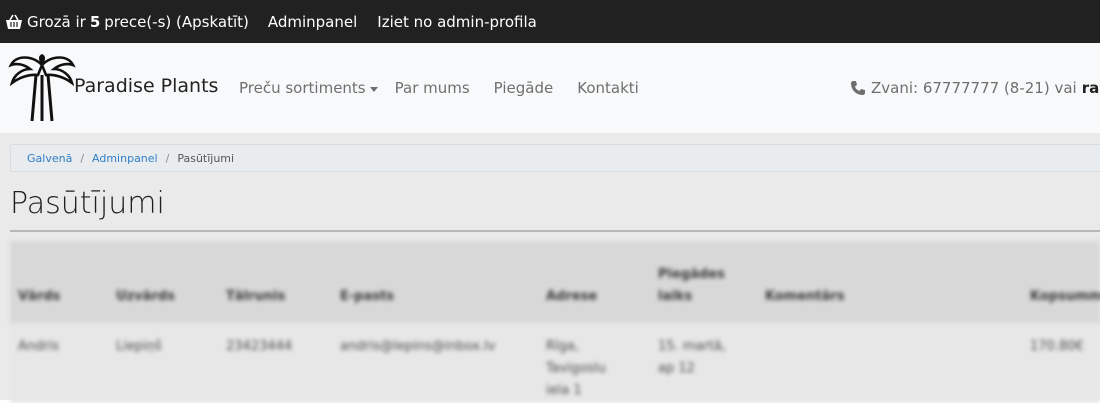  What do you see at coordinates (457, 22) in the screenshot?
I see `logout-link: Iziet no admin-profila` at bounding box center [457, 22].